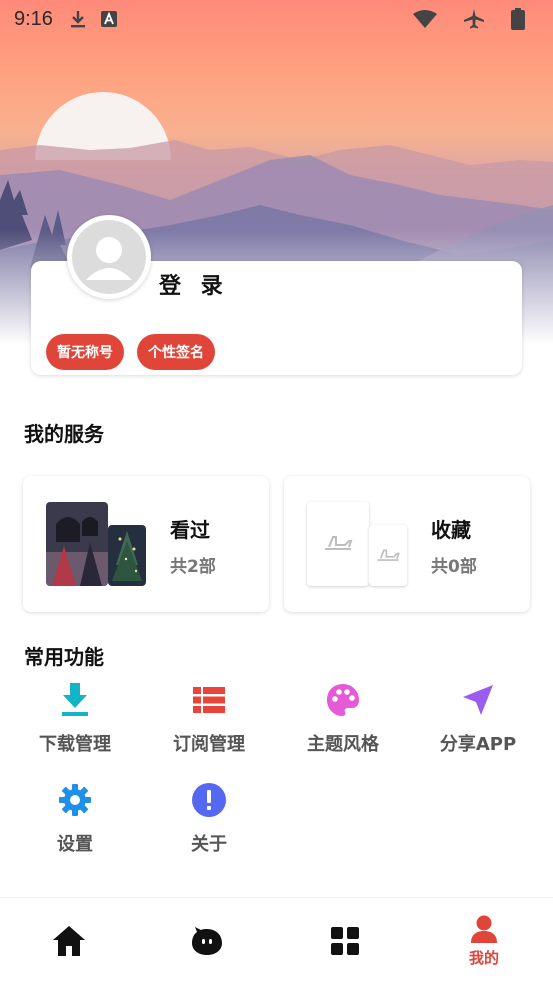 The height and width of the screenshot is (983, 553). I want to click on avatar, so click(109, 257).